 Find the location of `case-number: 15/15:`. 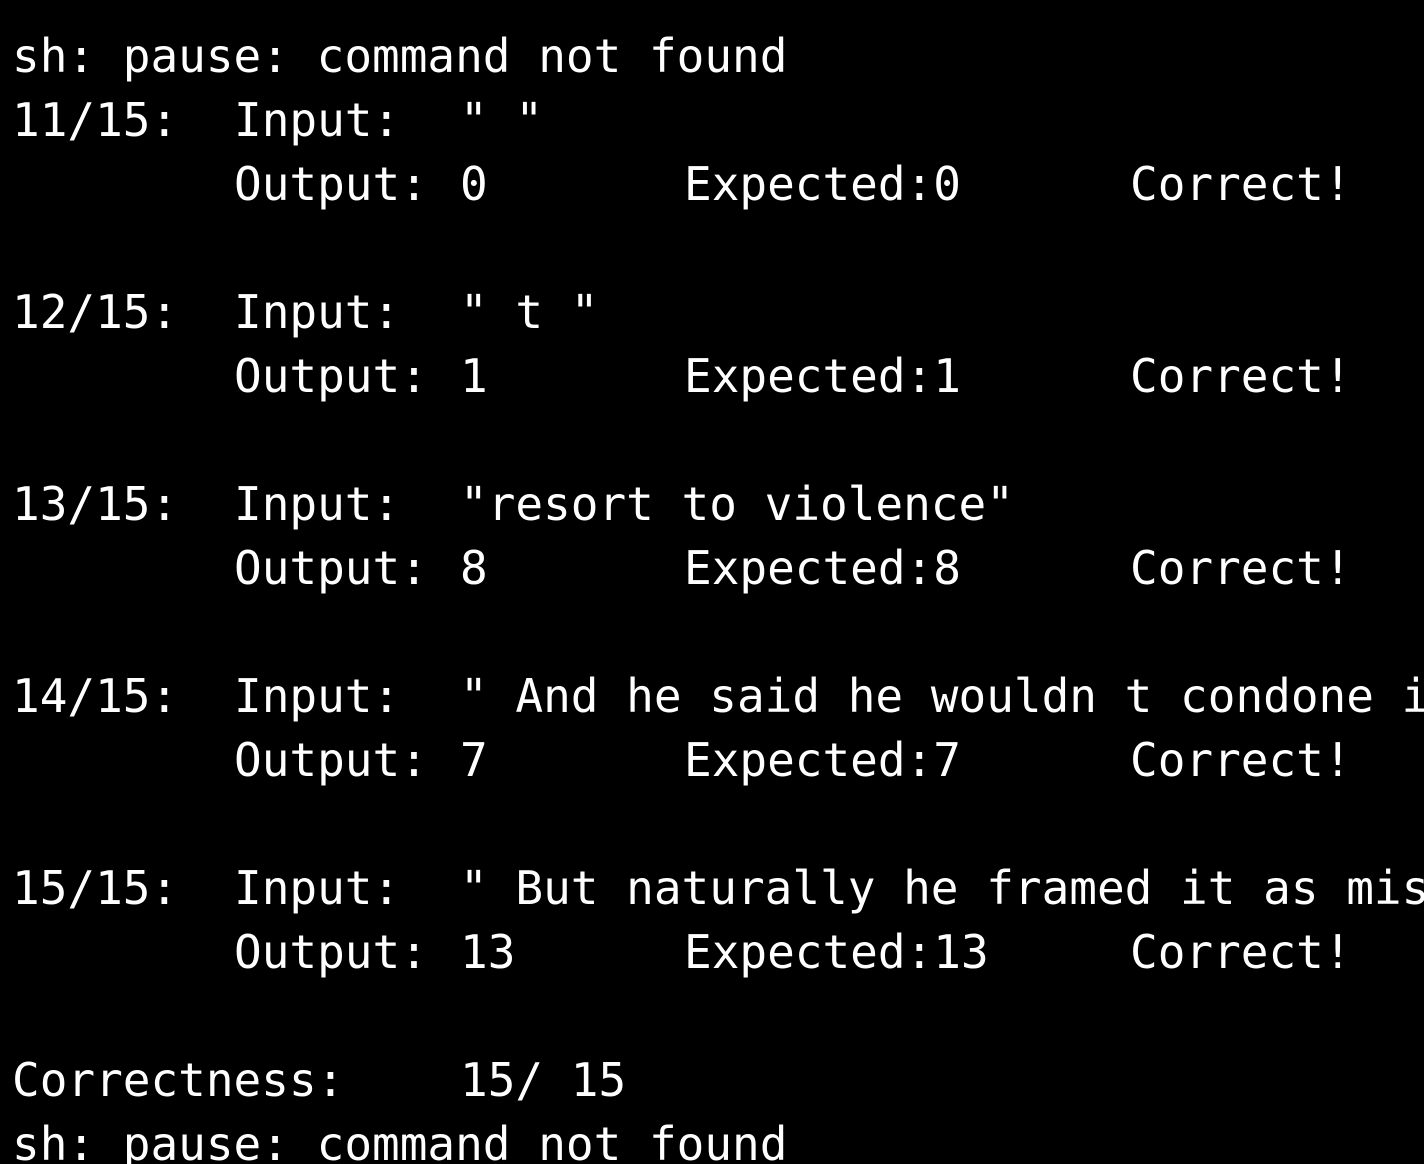

case-number: 15/15: is located at coordinates (95, 888).